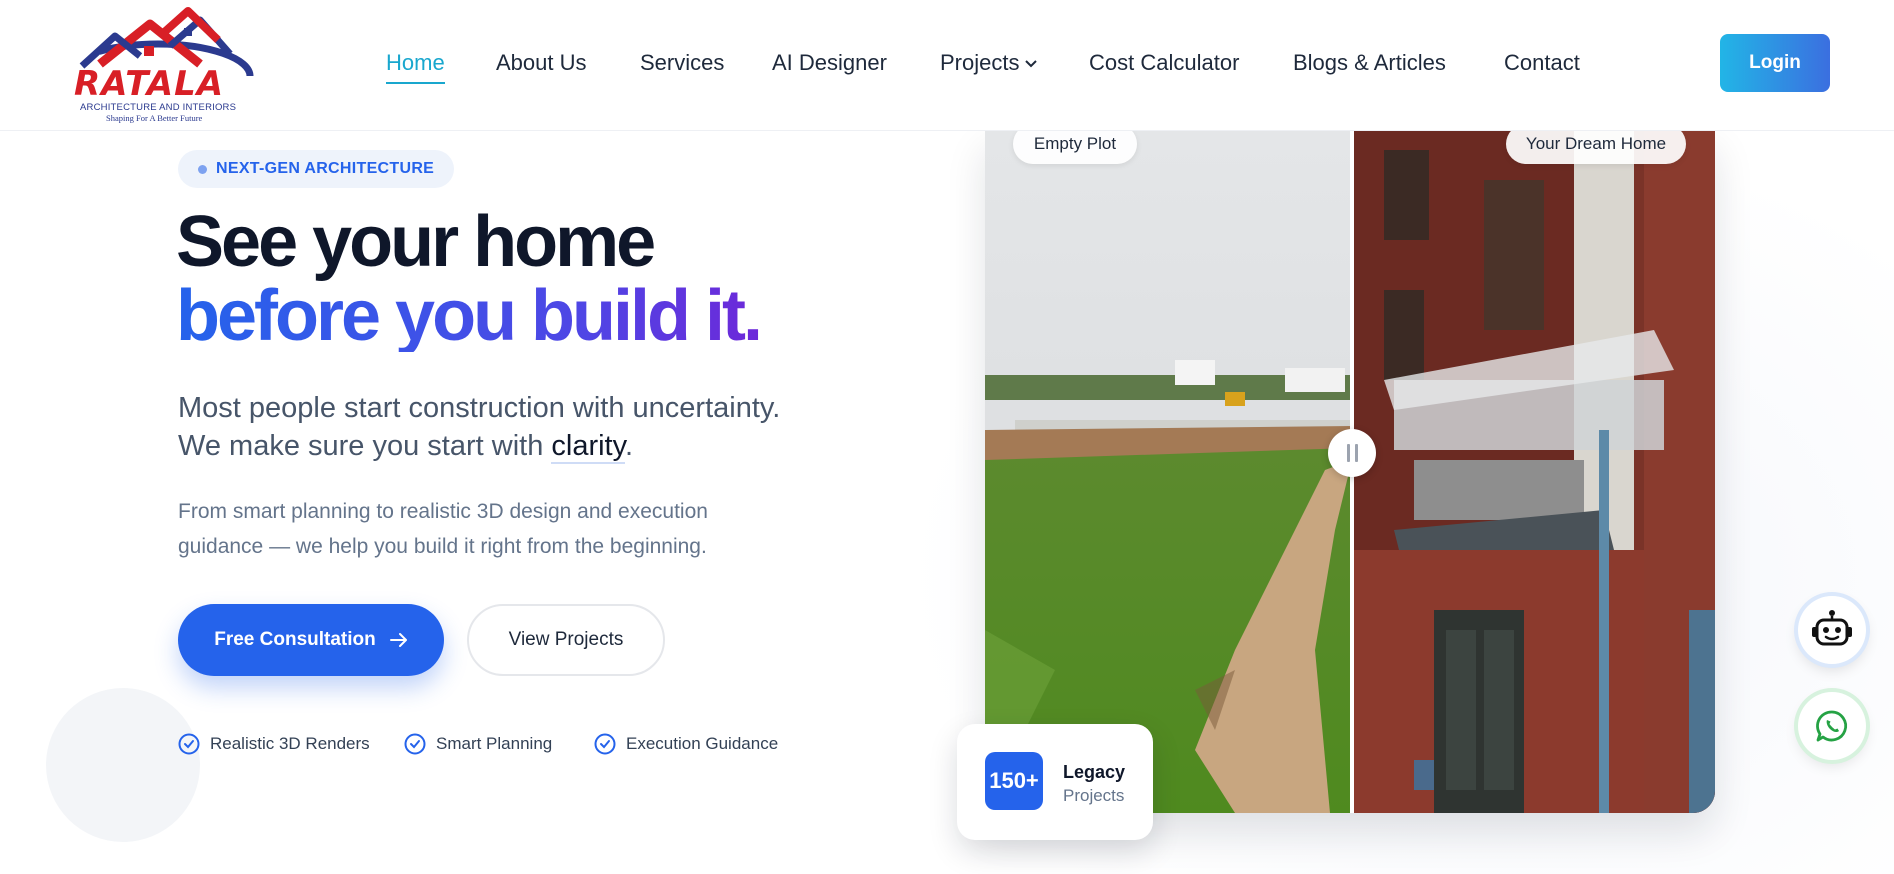 Image resolution: width=1894 pixels, height=874 pixels. I want to click on feature-item: Realistic 3D Renders, so click(274, 744).